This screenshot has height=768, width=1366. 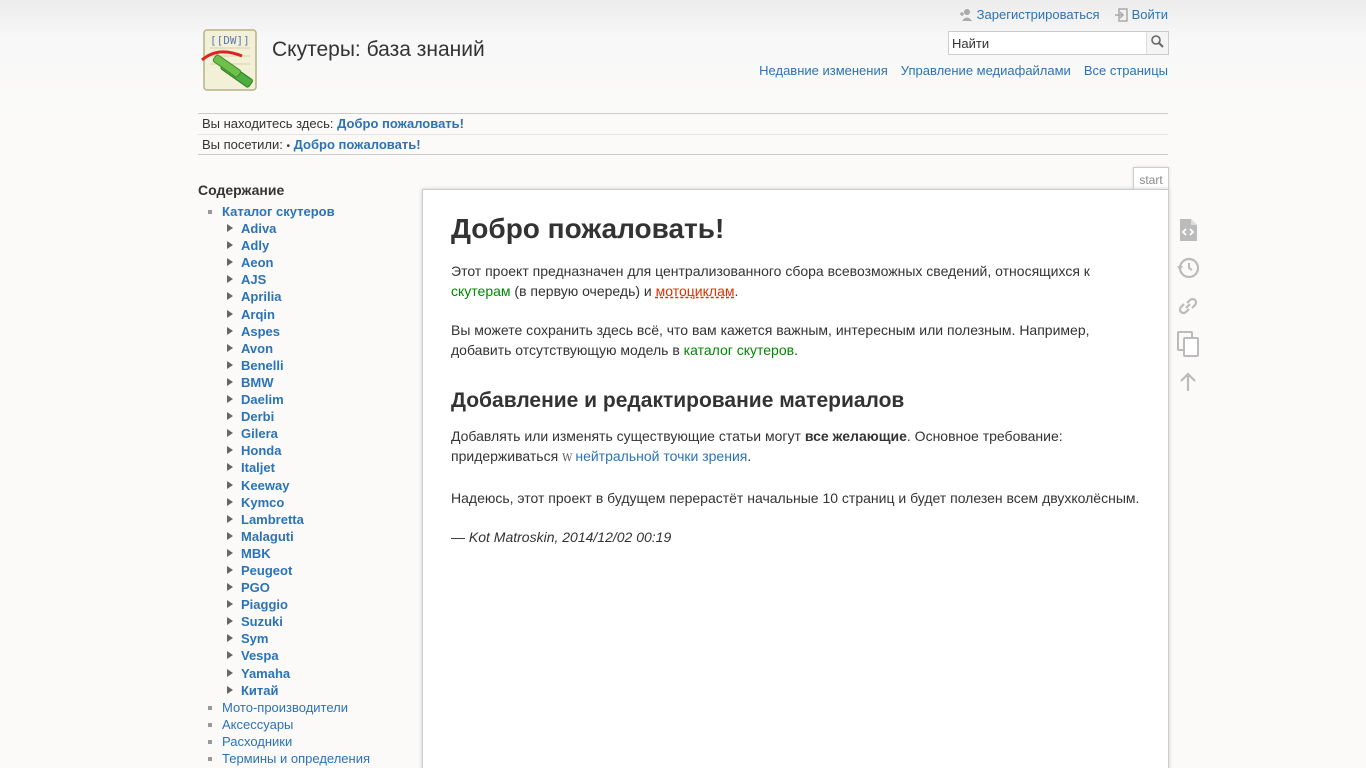 What do you see at coordinates (266, 570) in the screenshot?
I see `brand-link: Peugeot` at bounding box center [266, 570].